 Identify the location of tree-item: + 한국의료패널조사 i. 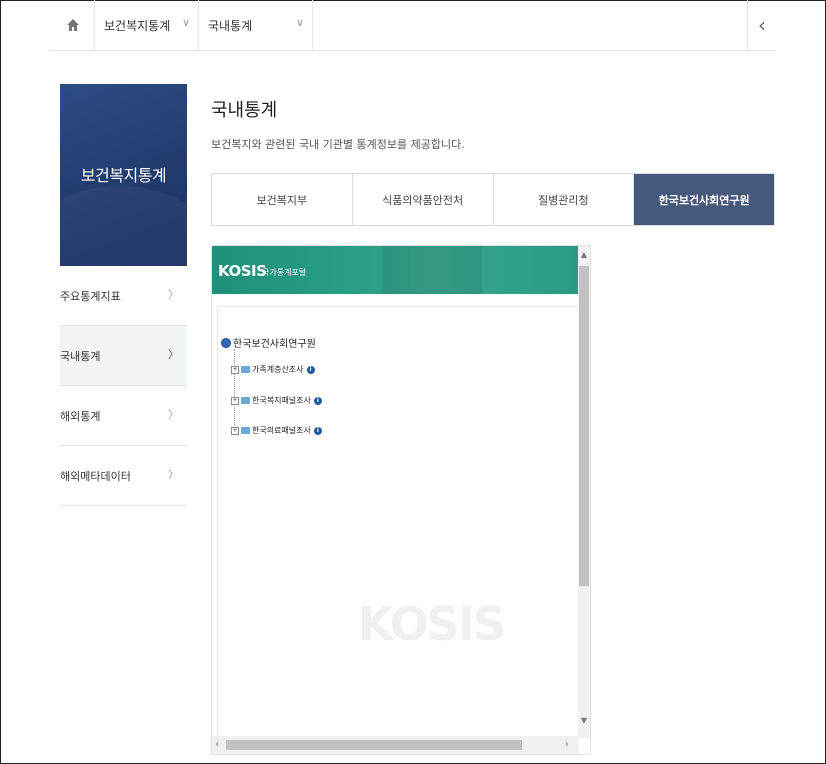
(276, 430).